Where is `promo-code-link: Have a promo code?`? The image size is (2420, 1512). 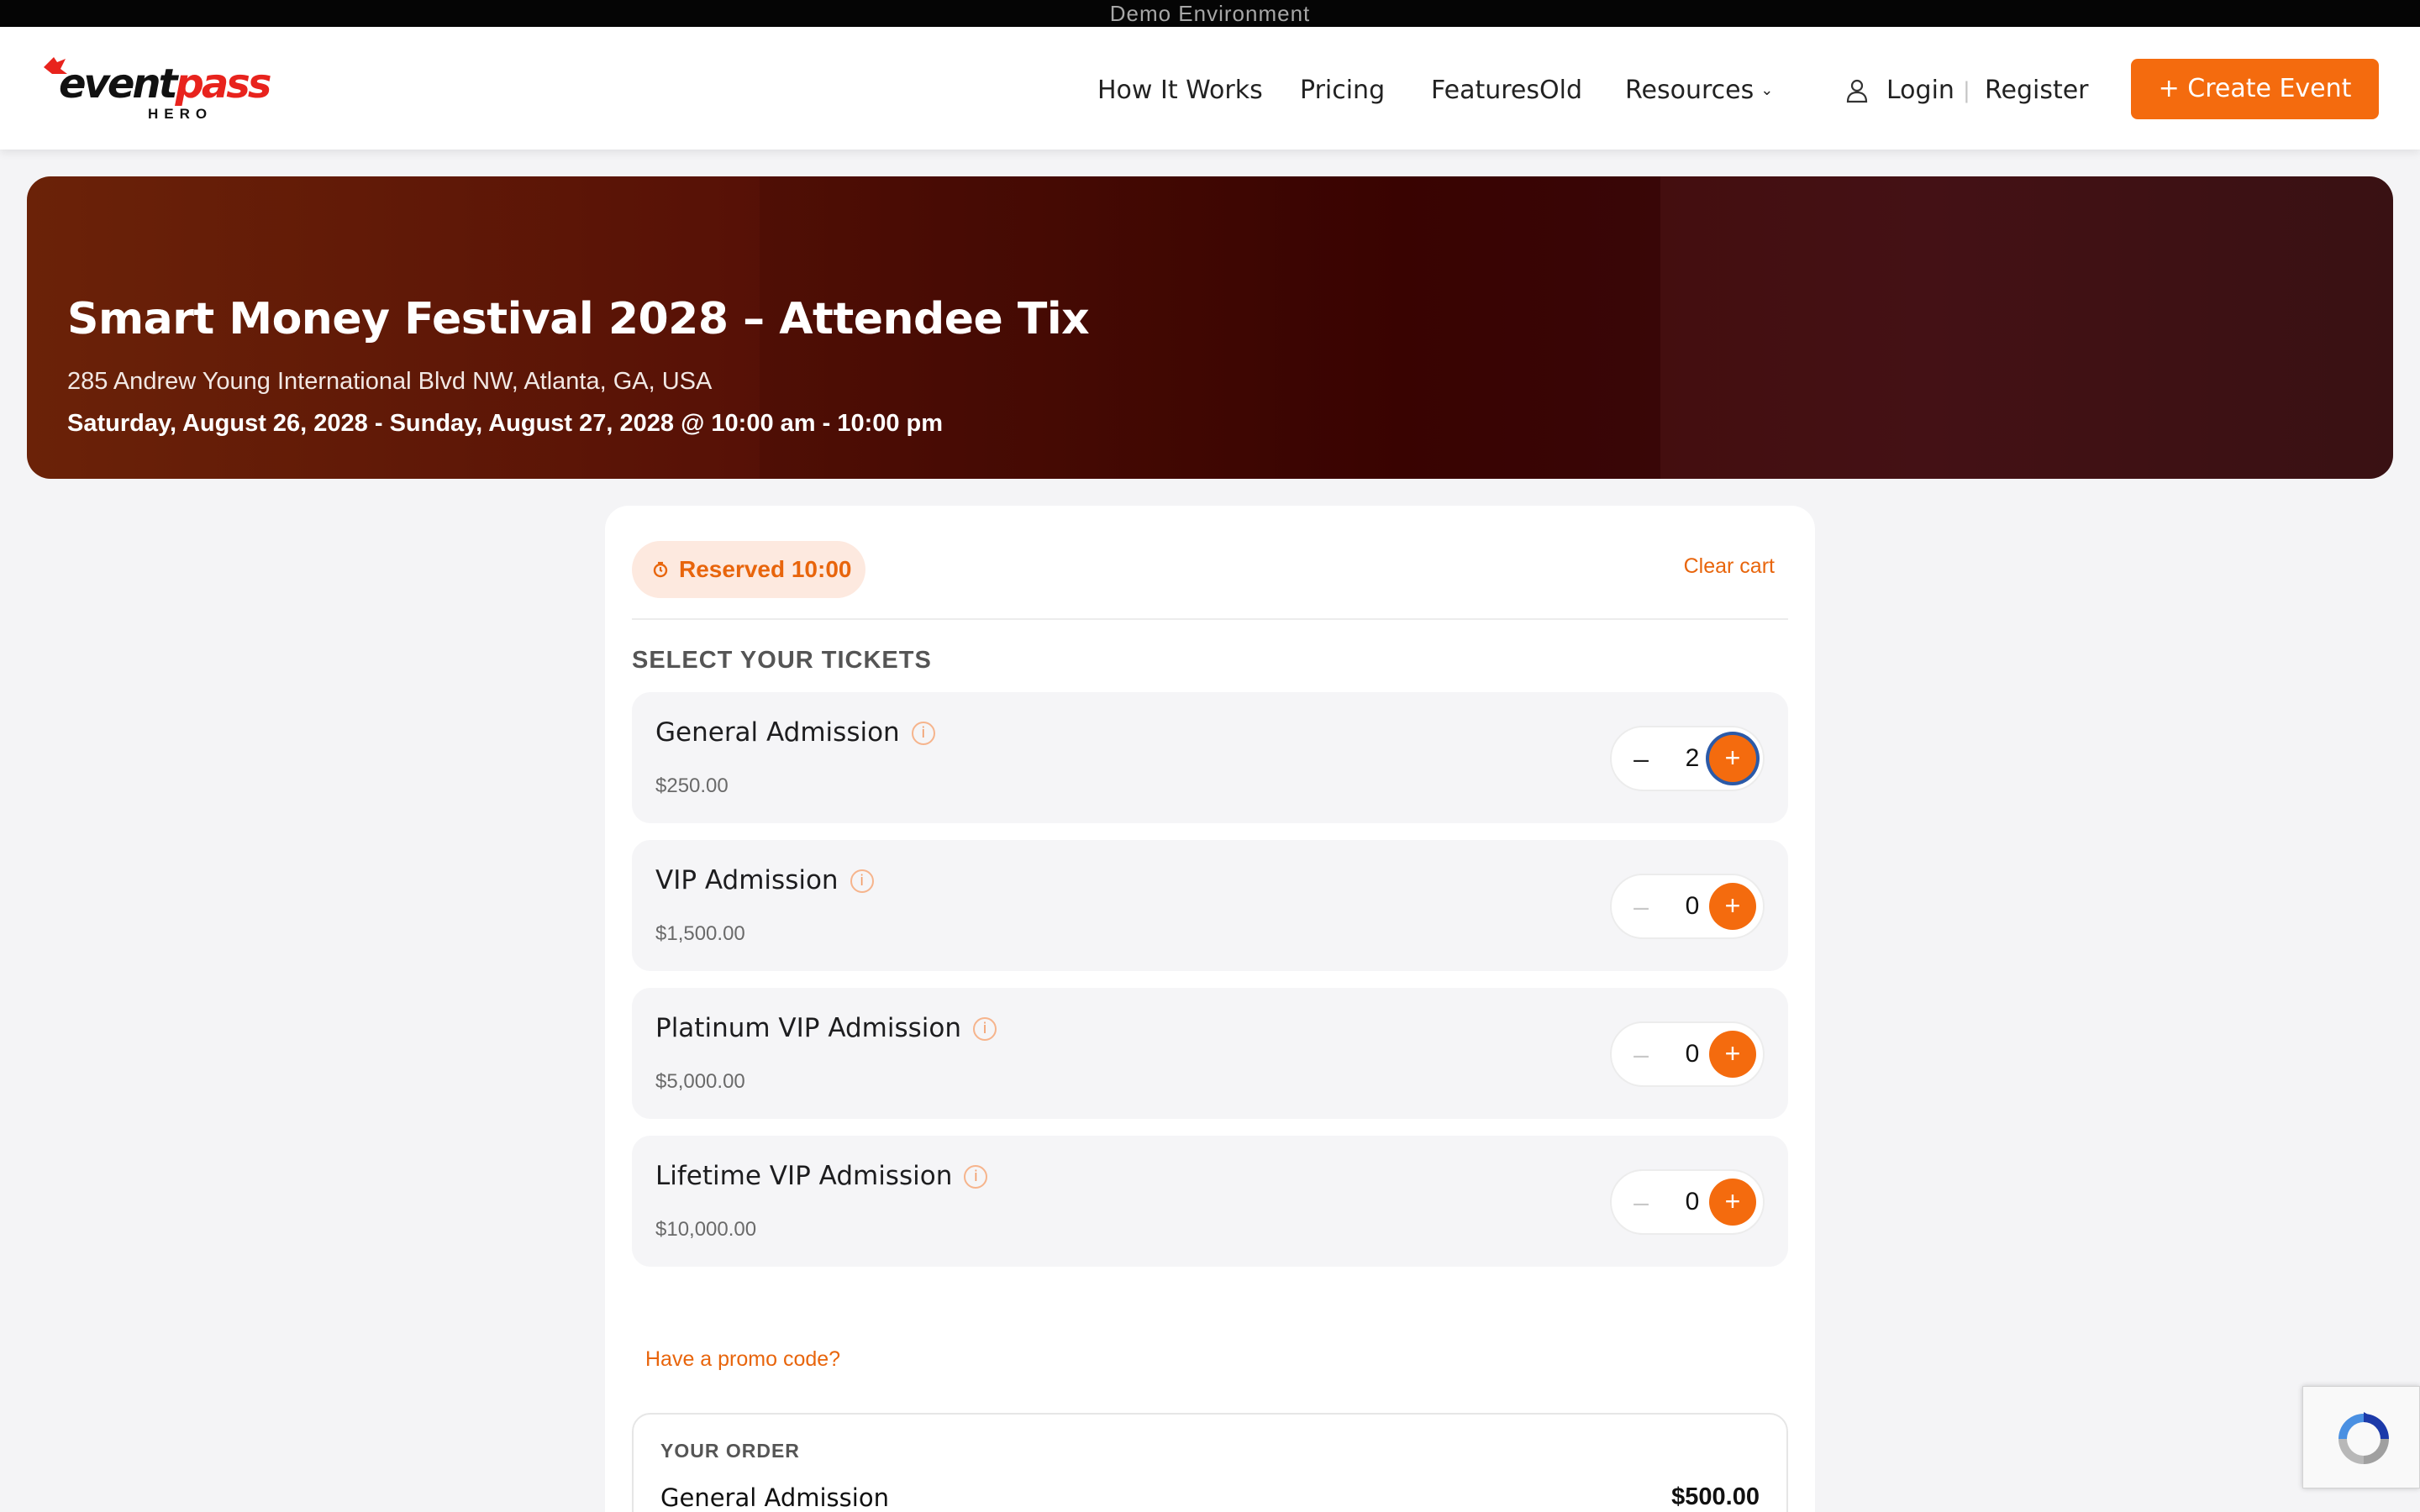 promo-code-link: Have a promo code? is located at coordinates (742, 1359).